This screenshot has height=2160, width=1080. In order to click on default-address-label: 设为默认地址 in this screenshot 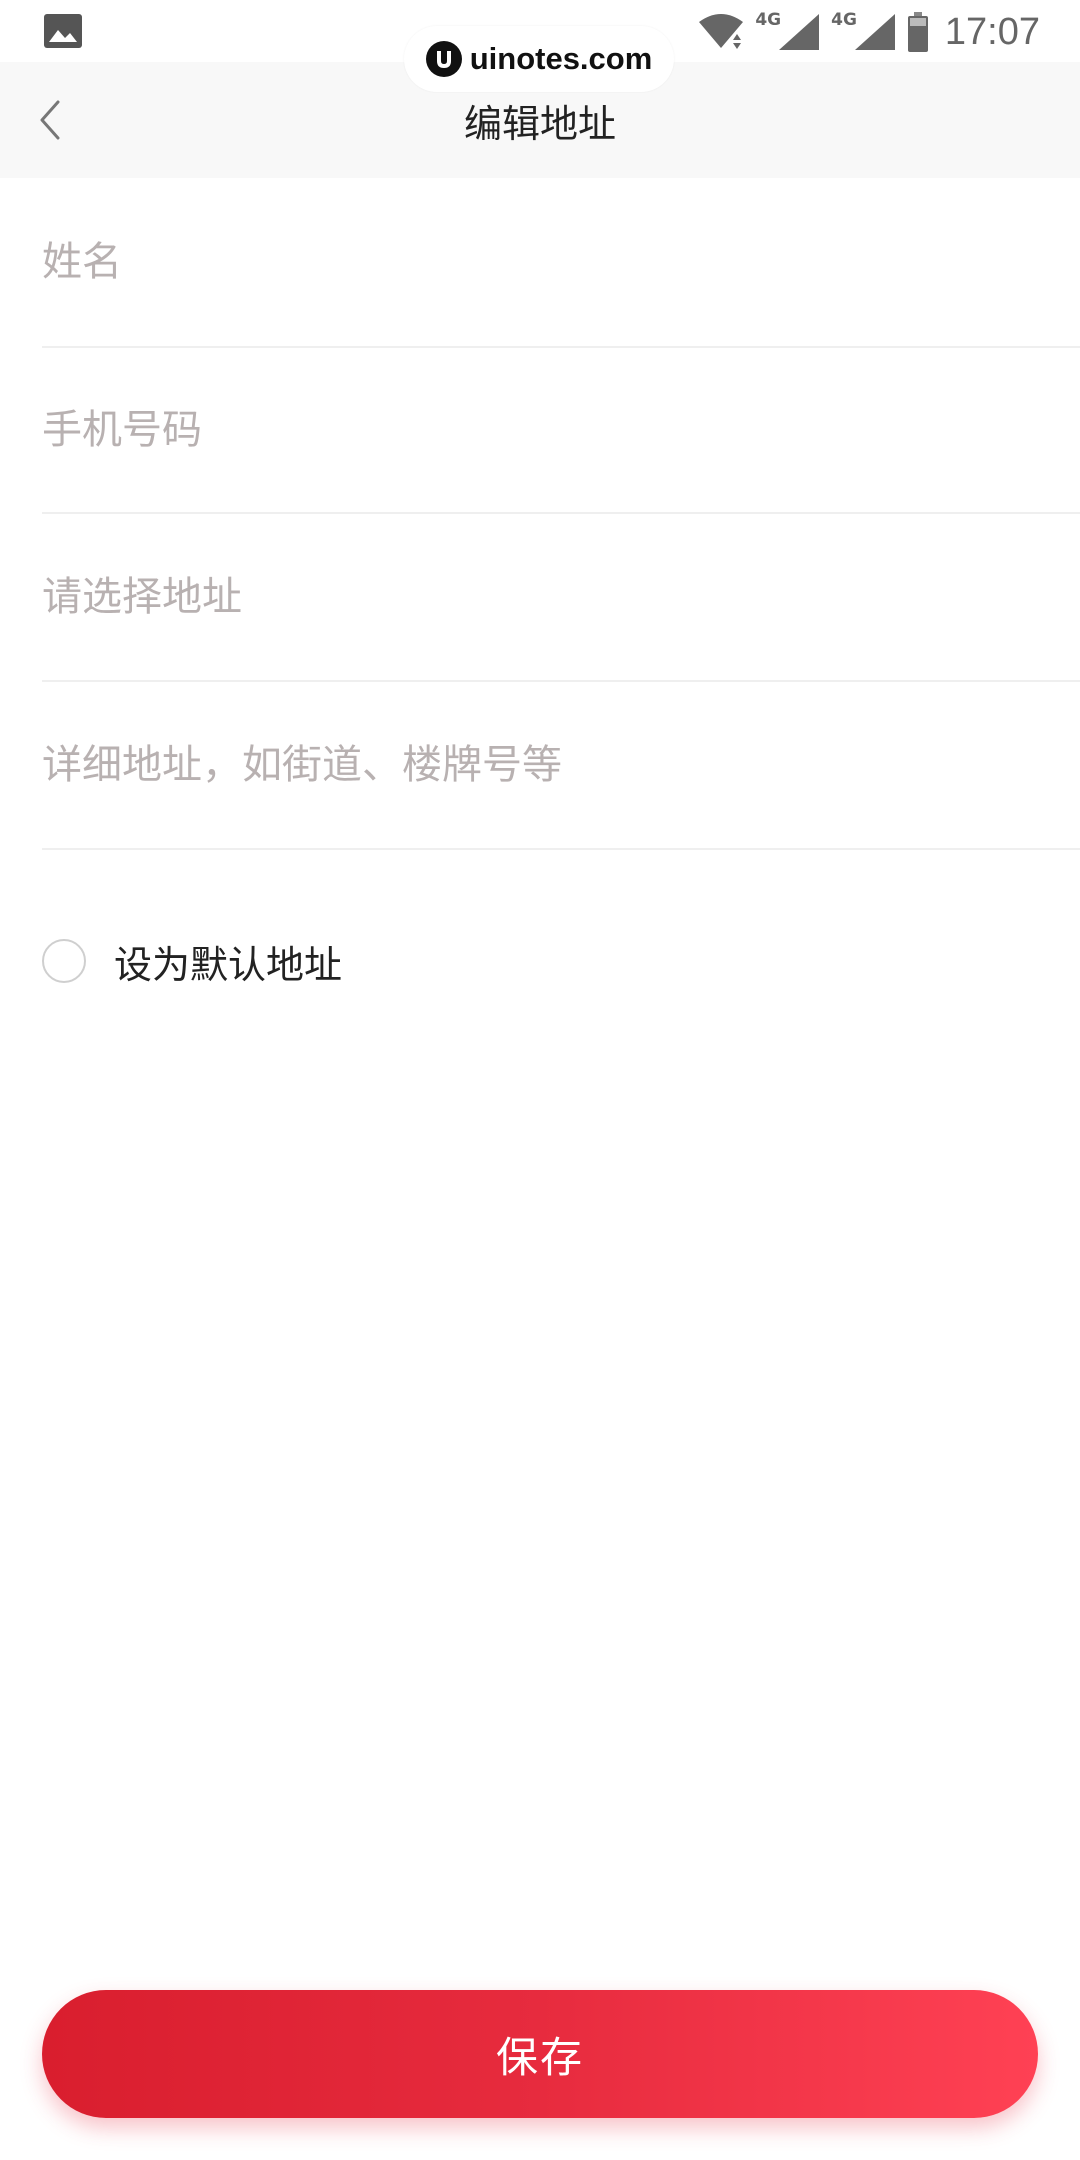, I will do `click(228, 964)`.